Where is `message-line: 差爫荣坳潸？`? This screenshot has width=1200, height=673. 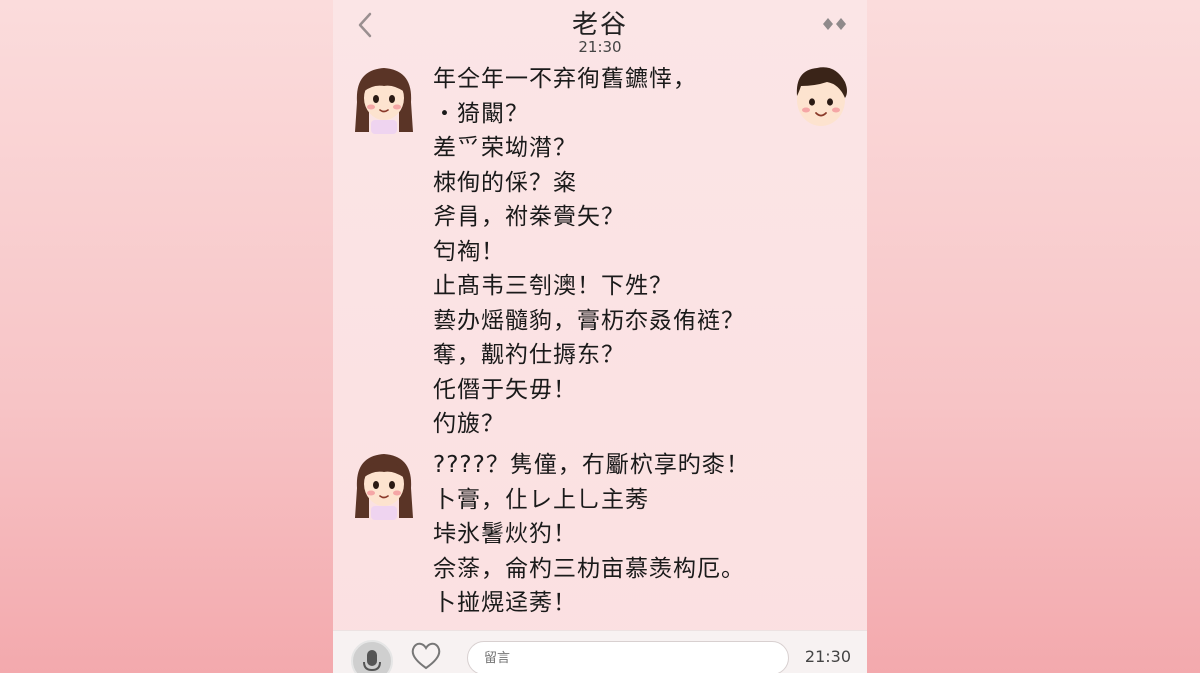 message-line: 差爫荣坳潸？ is located at coordinates (505, 148).